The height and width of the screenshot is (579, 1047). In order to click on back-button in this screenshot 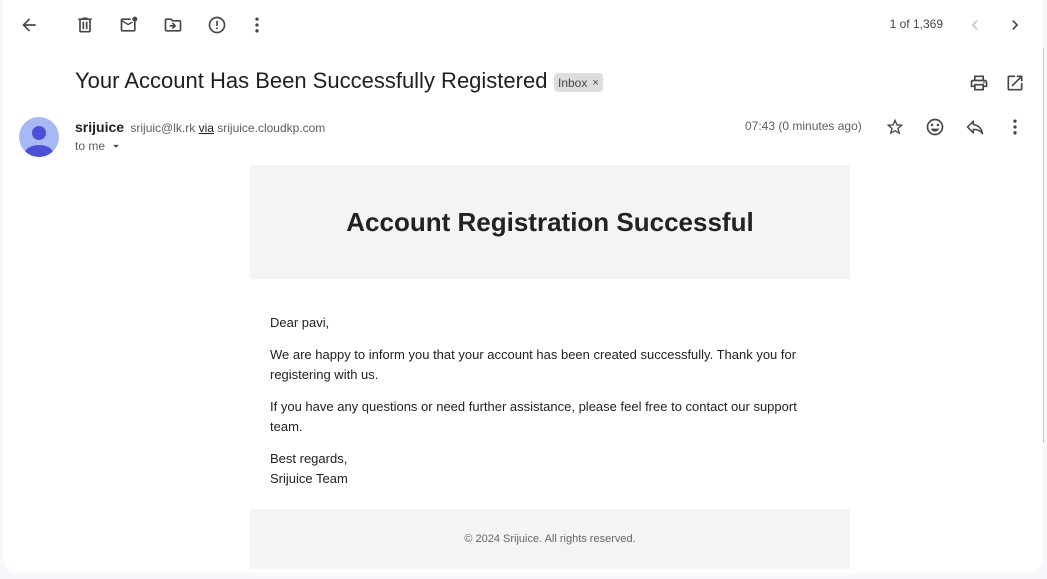, I will do `click(29, 25)`.